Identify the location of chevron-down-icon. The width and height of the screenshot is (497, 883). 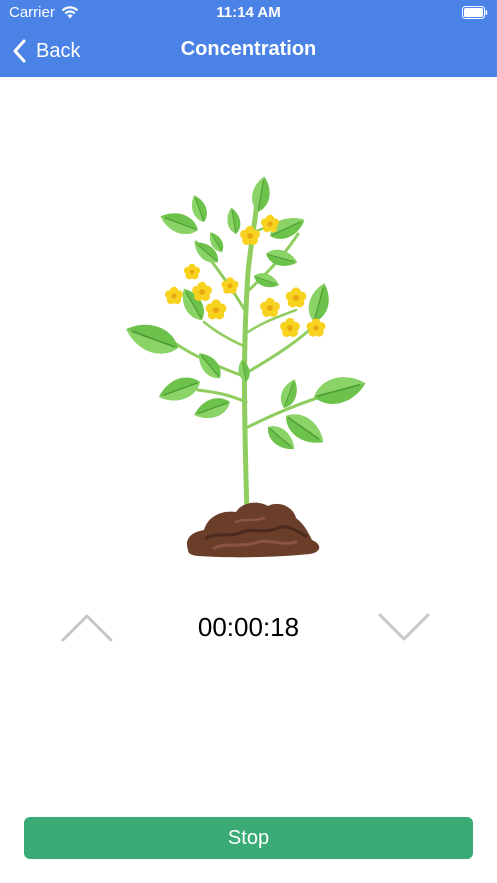
(404, 627).